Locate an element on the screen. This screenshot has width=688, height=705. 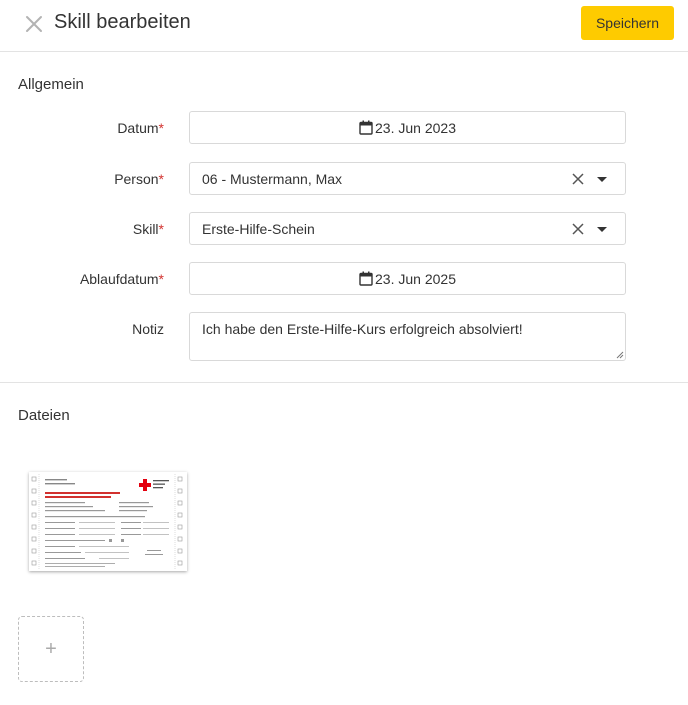
date-label: Datum* is located at coordinates (140, 128).